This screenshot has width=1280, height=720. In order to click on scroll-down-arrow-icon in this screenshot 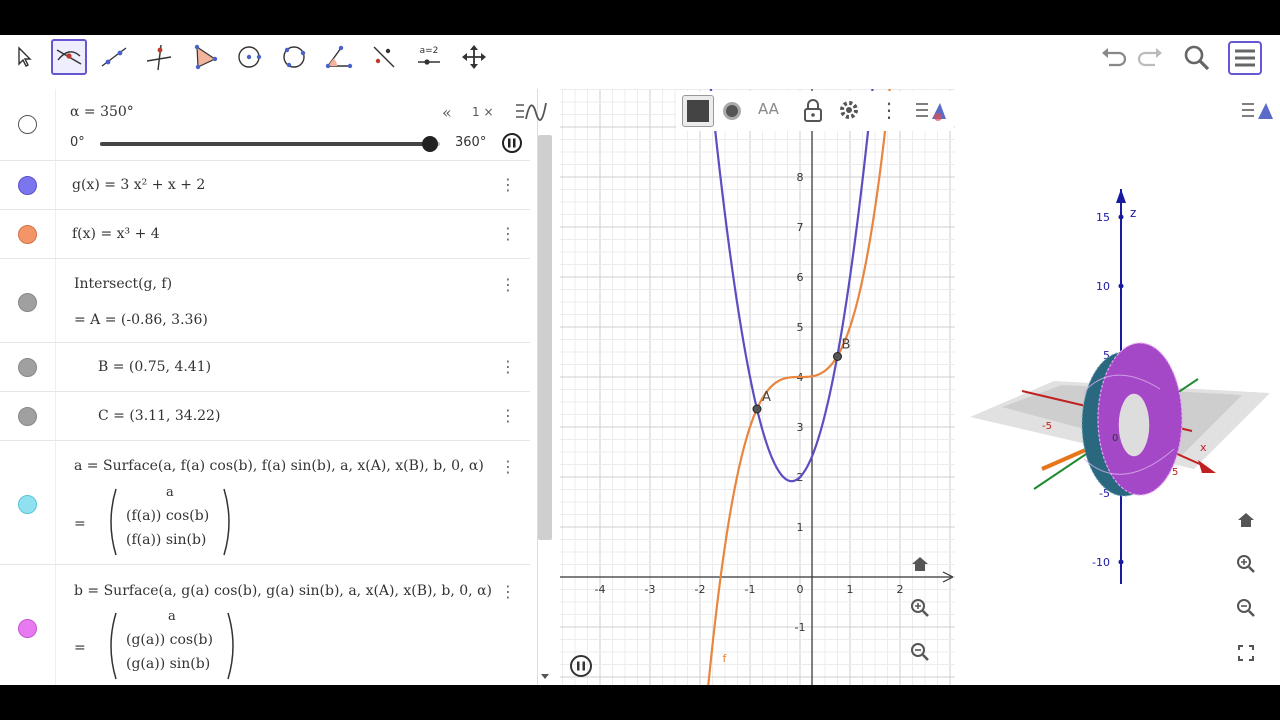, I will do `click(545, 676)`.